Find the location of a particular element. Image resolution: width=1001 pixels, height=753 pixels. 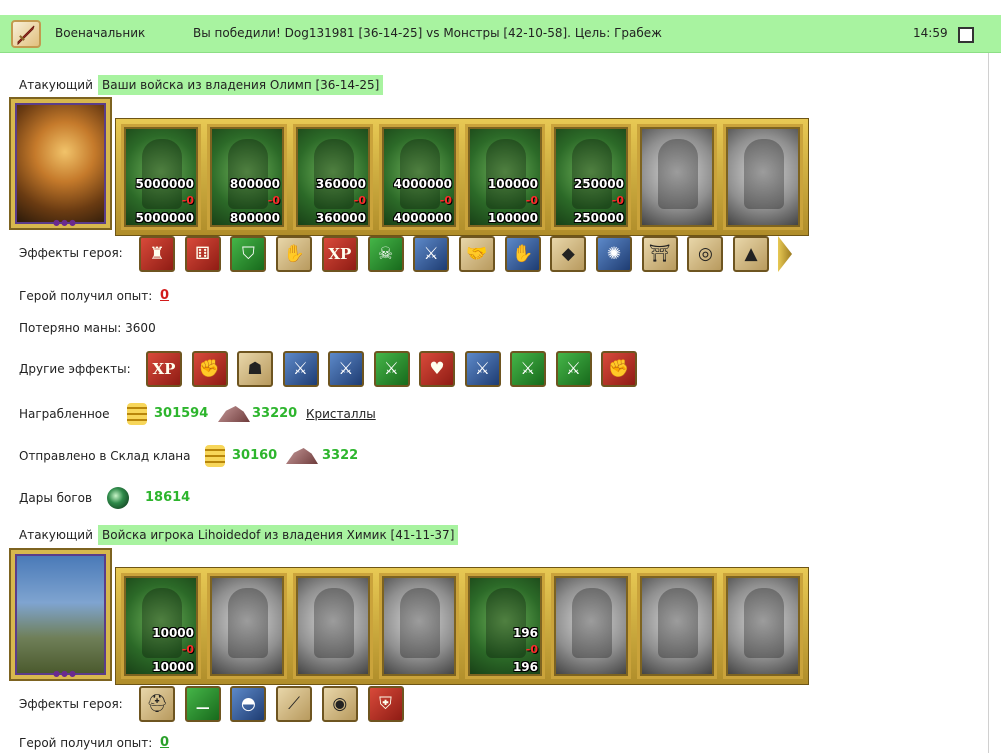

crystals-link: Кристаллы is located at coordinates (341, 414).